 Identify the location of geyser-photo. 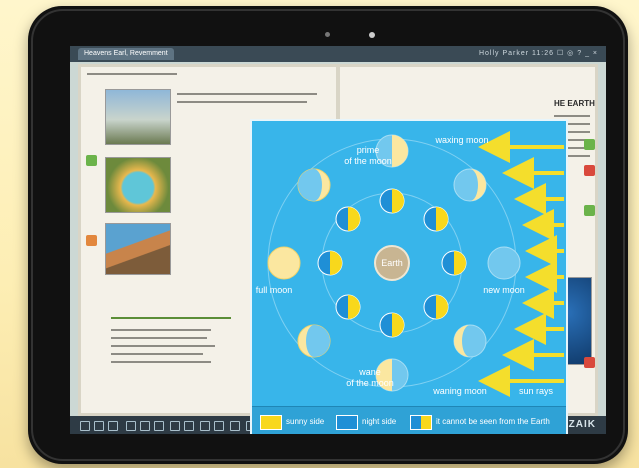
(138, 117).